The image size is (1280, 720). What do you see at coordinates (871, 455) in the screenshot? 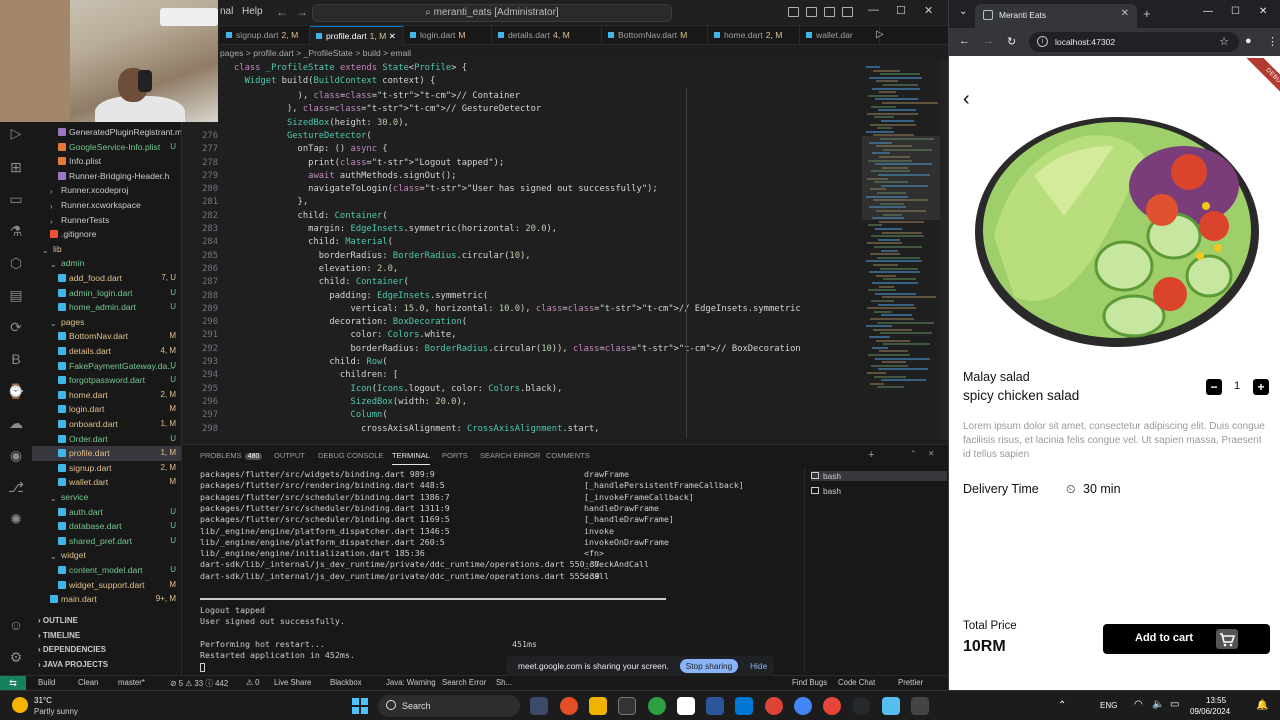
I see `new-terminal-icon: +` at bounding box center [871, 455].